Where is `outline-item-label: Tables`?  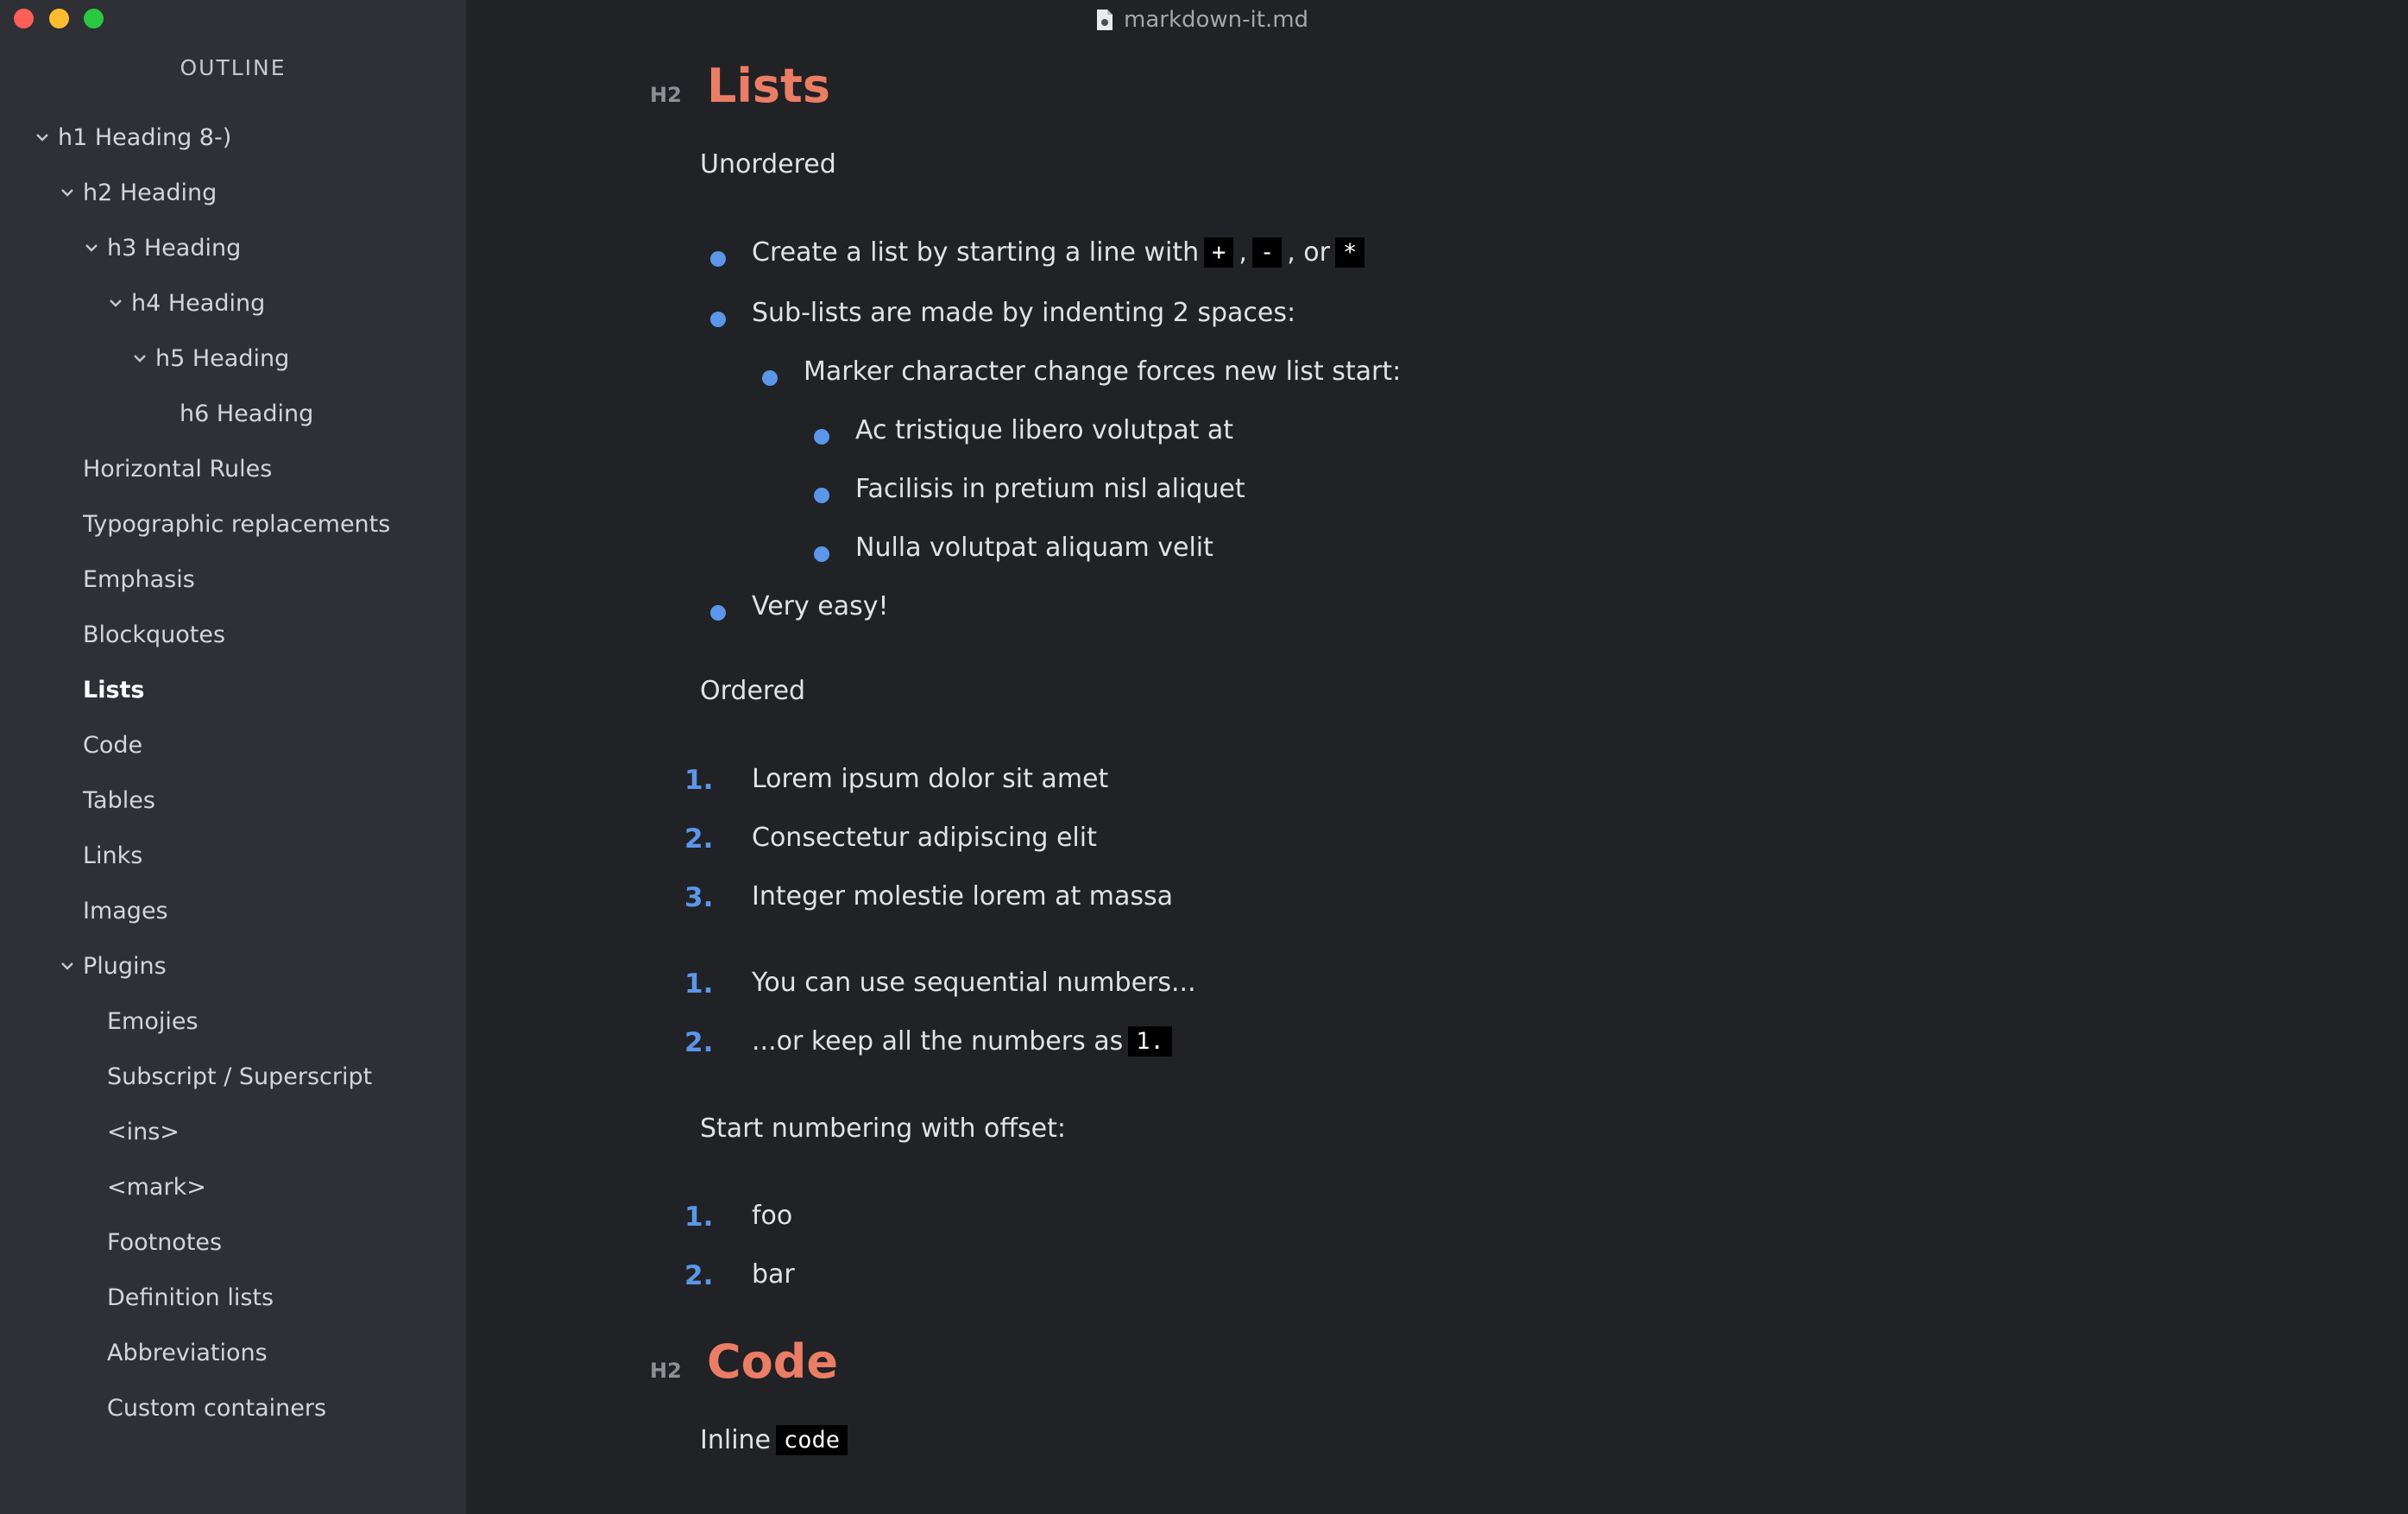 outline-item-label: Tables is located at coordinates (119, 800).